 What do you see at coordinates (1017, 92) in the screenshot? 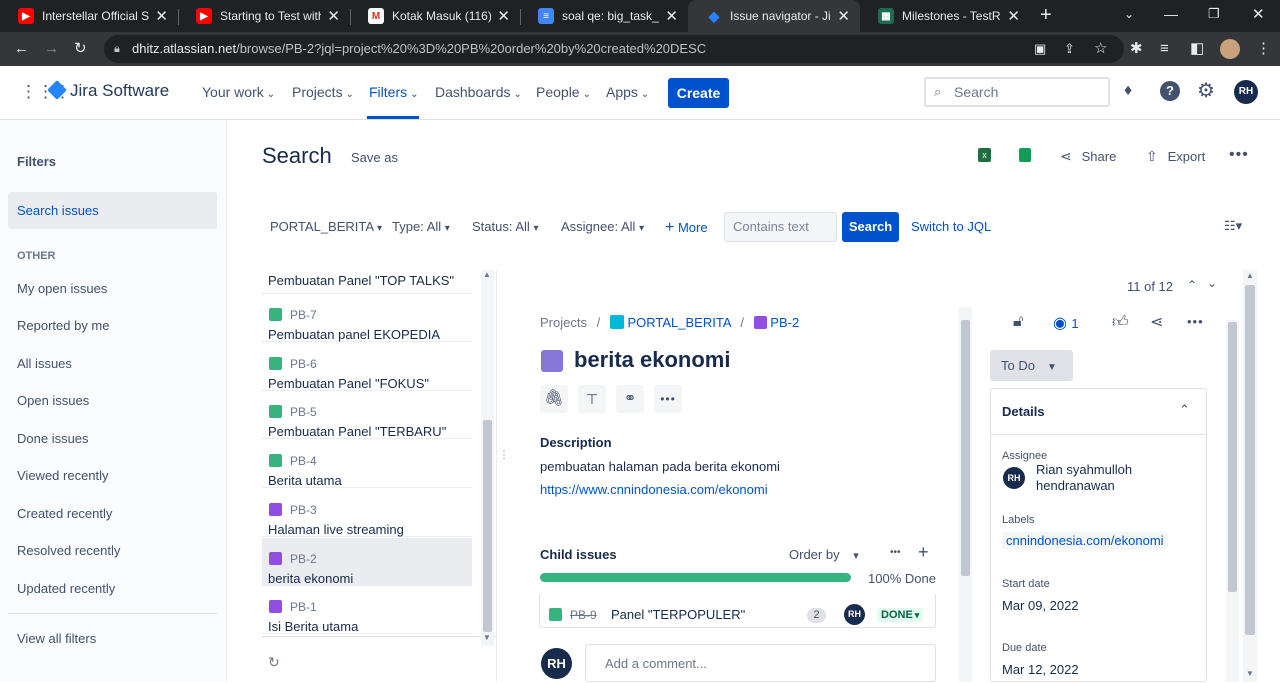
I see `global-search-input: ⌕ Search` at bounding box center [1017, 92].